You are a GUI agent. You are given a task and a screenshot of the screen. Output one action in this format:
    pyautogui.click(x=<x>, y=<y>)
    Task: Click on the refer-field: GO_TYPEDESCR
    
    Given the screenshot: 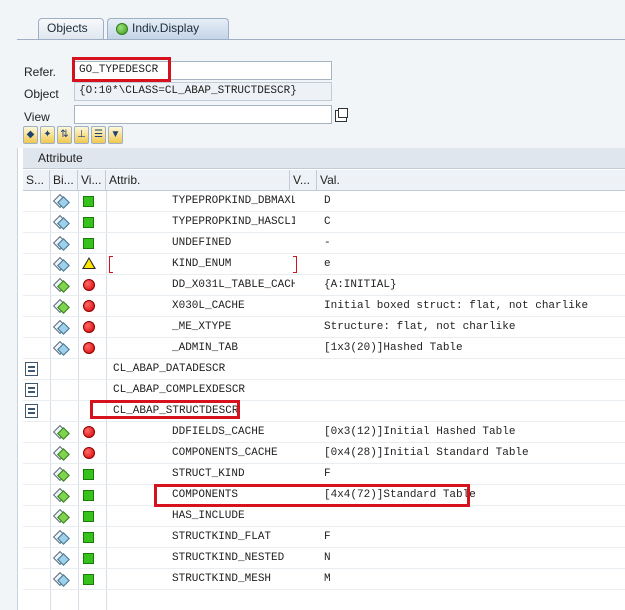 What is the action you would take?
    pyautogui.click(x=203, y=70)
    